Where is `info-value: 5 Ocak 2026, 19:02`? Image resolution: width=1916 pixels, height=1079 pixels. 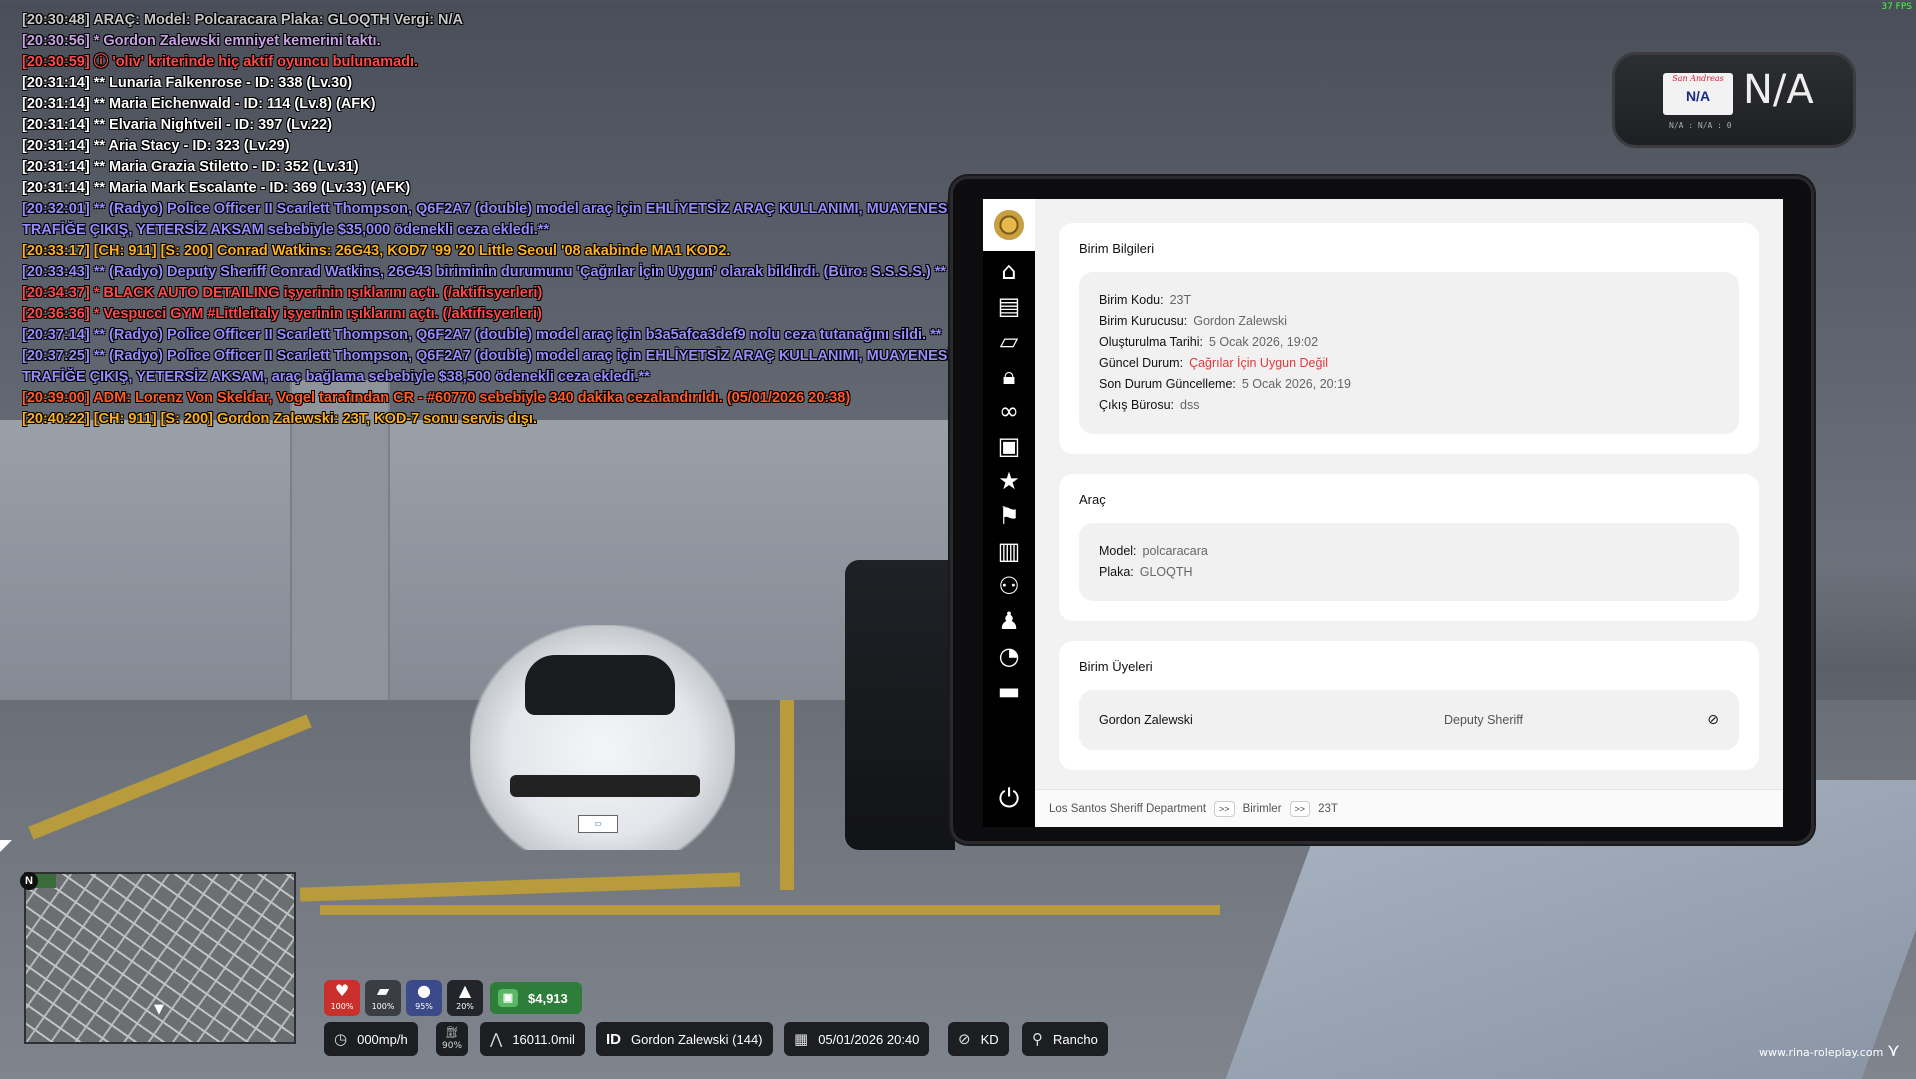 info-value: 5 Ocak 2026, 19:02 is located at coordinates (1263, 342).